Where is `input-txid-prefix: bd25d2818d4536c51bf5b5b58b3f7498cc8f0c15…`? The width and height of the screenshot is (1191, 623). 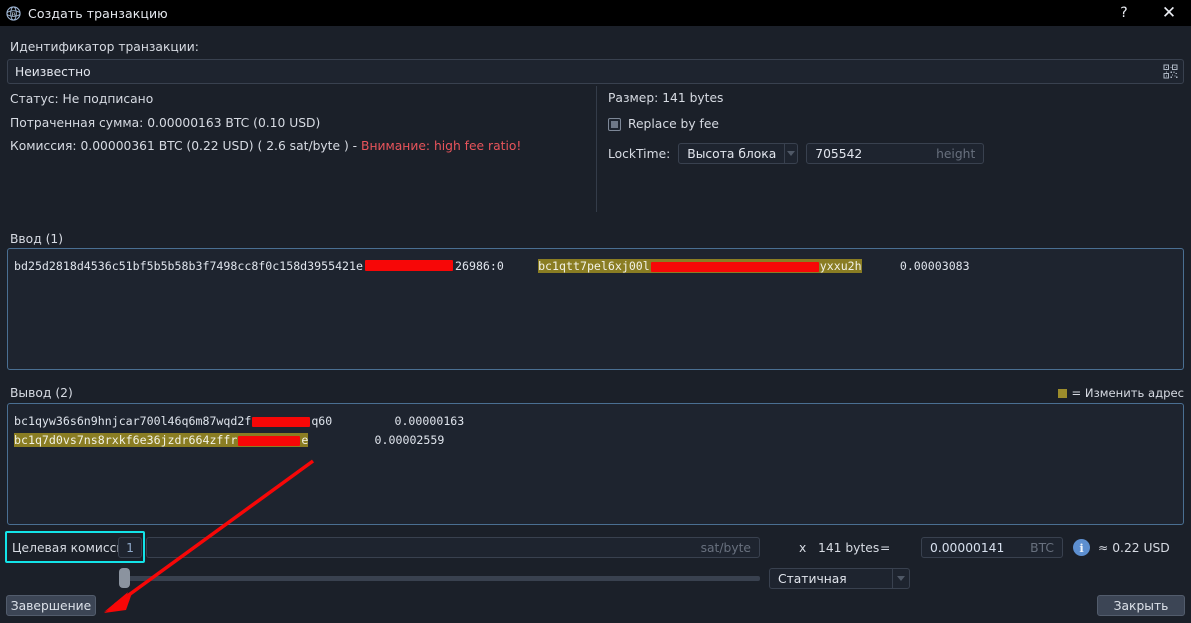 input-txid-prefix: bd25d2818d4536c51bf5b5b58b3f7498cc8f0c15… is located at coordinates (189, 266).